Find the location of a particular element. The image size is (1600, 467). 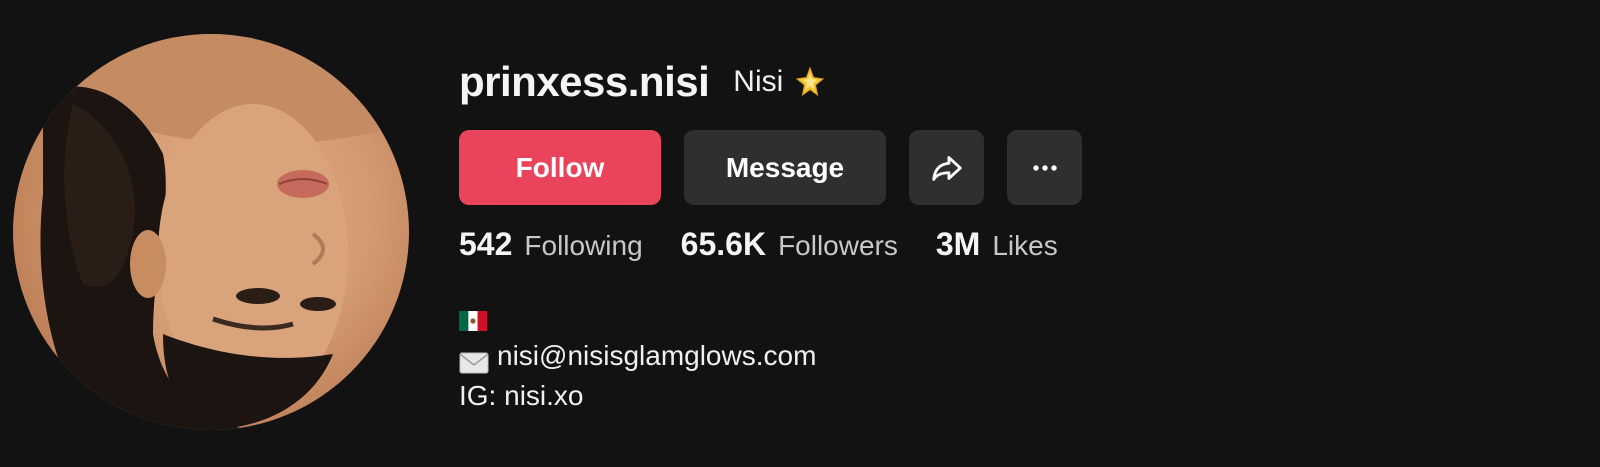

username: prinxess.nisi is located at coordinates (584, 81).